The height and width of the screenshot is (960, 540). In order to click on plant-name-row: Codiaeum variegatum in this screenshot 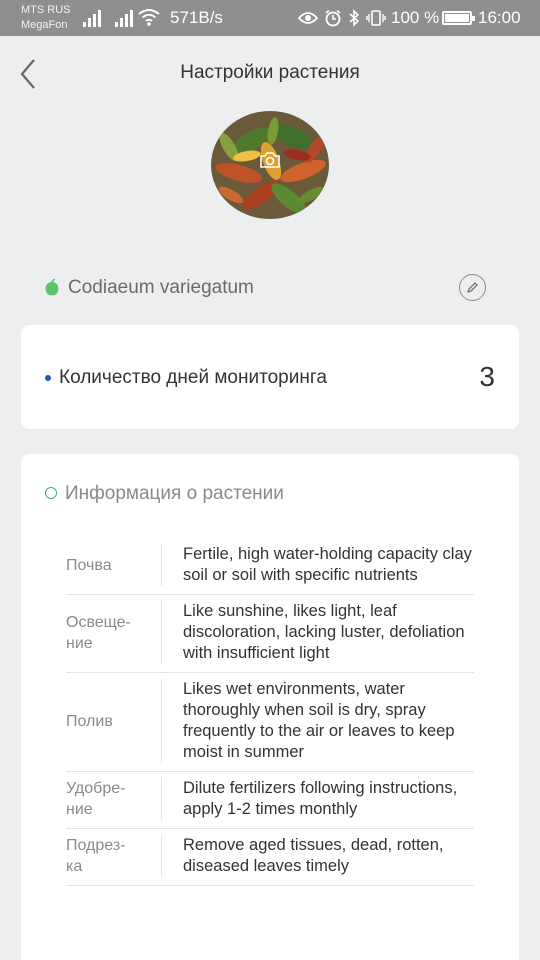, I will do `click(149, 288)`.